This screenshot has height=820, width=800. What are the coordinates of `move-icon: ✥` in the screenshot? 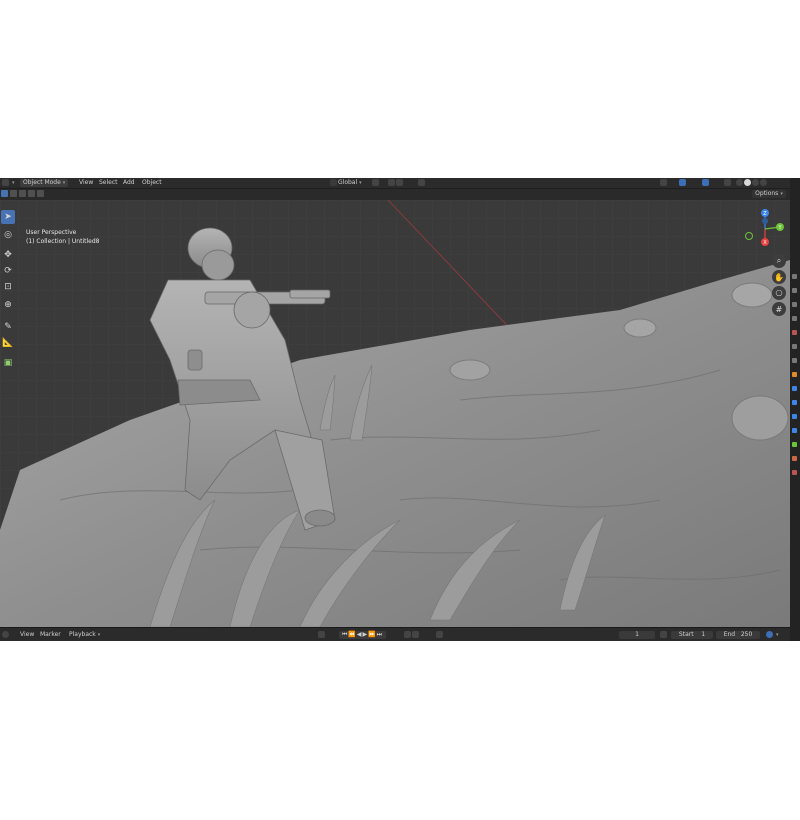 It's located at (8, 255).